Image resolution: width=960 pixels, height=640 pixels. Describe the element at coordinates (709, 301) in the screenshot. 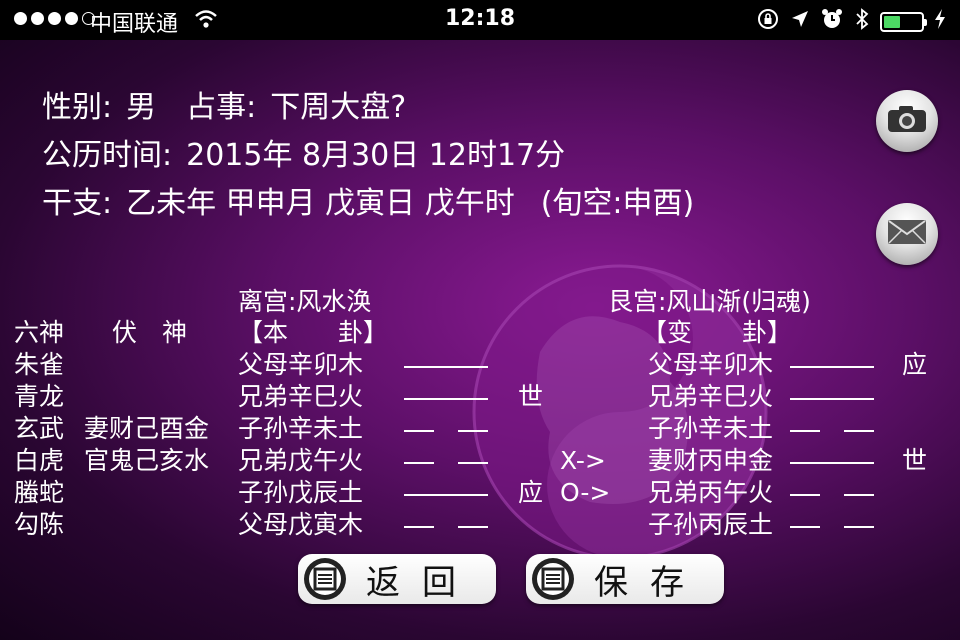

I see `changed-palace: 艮宫:风山渐(归魂)` at that location.